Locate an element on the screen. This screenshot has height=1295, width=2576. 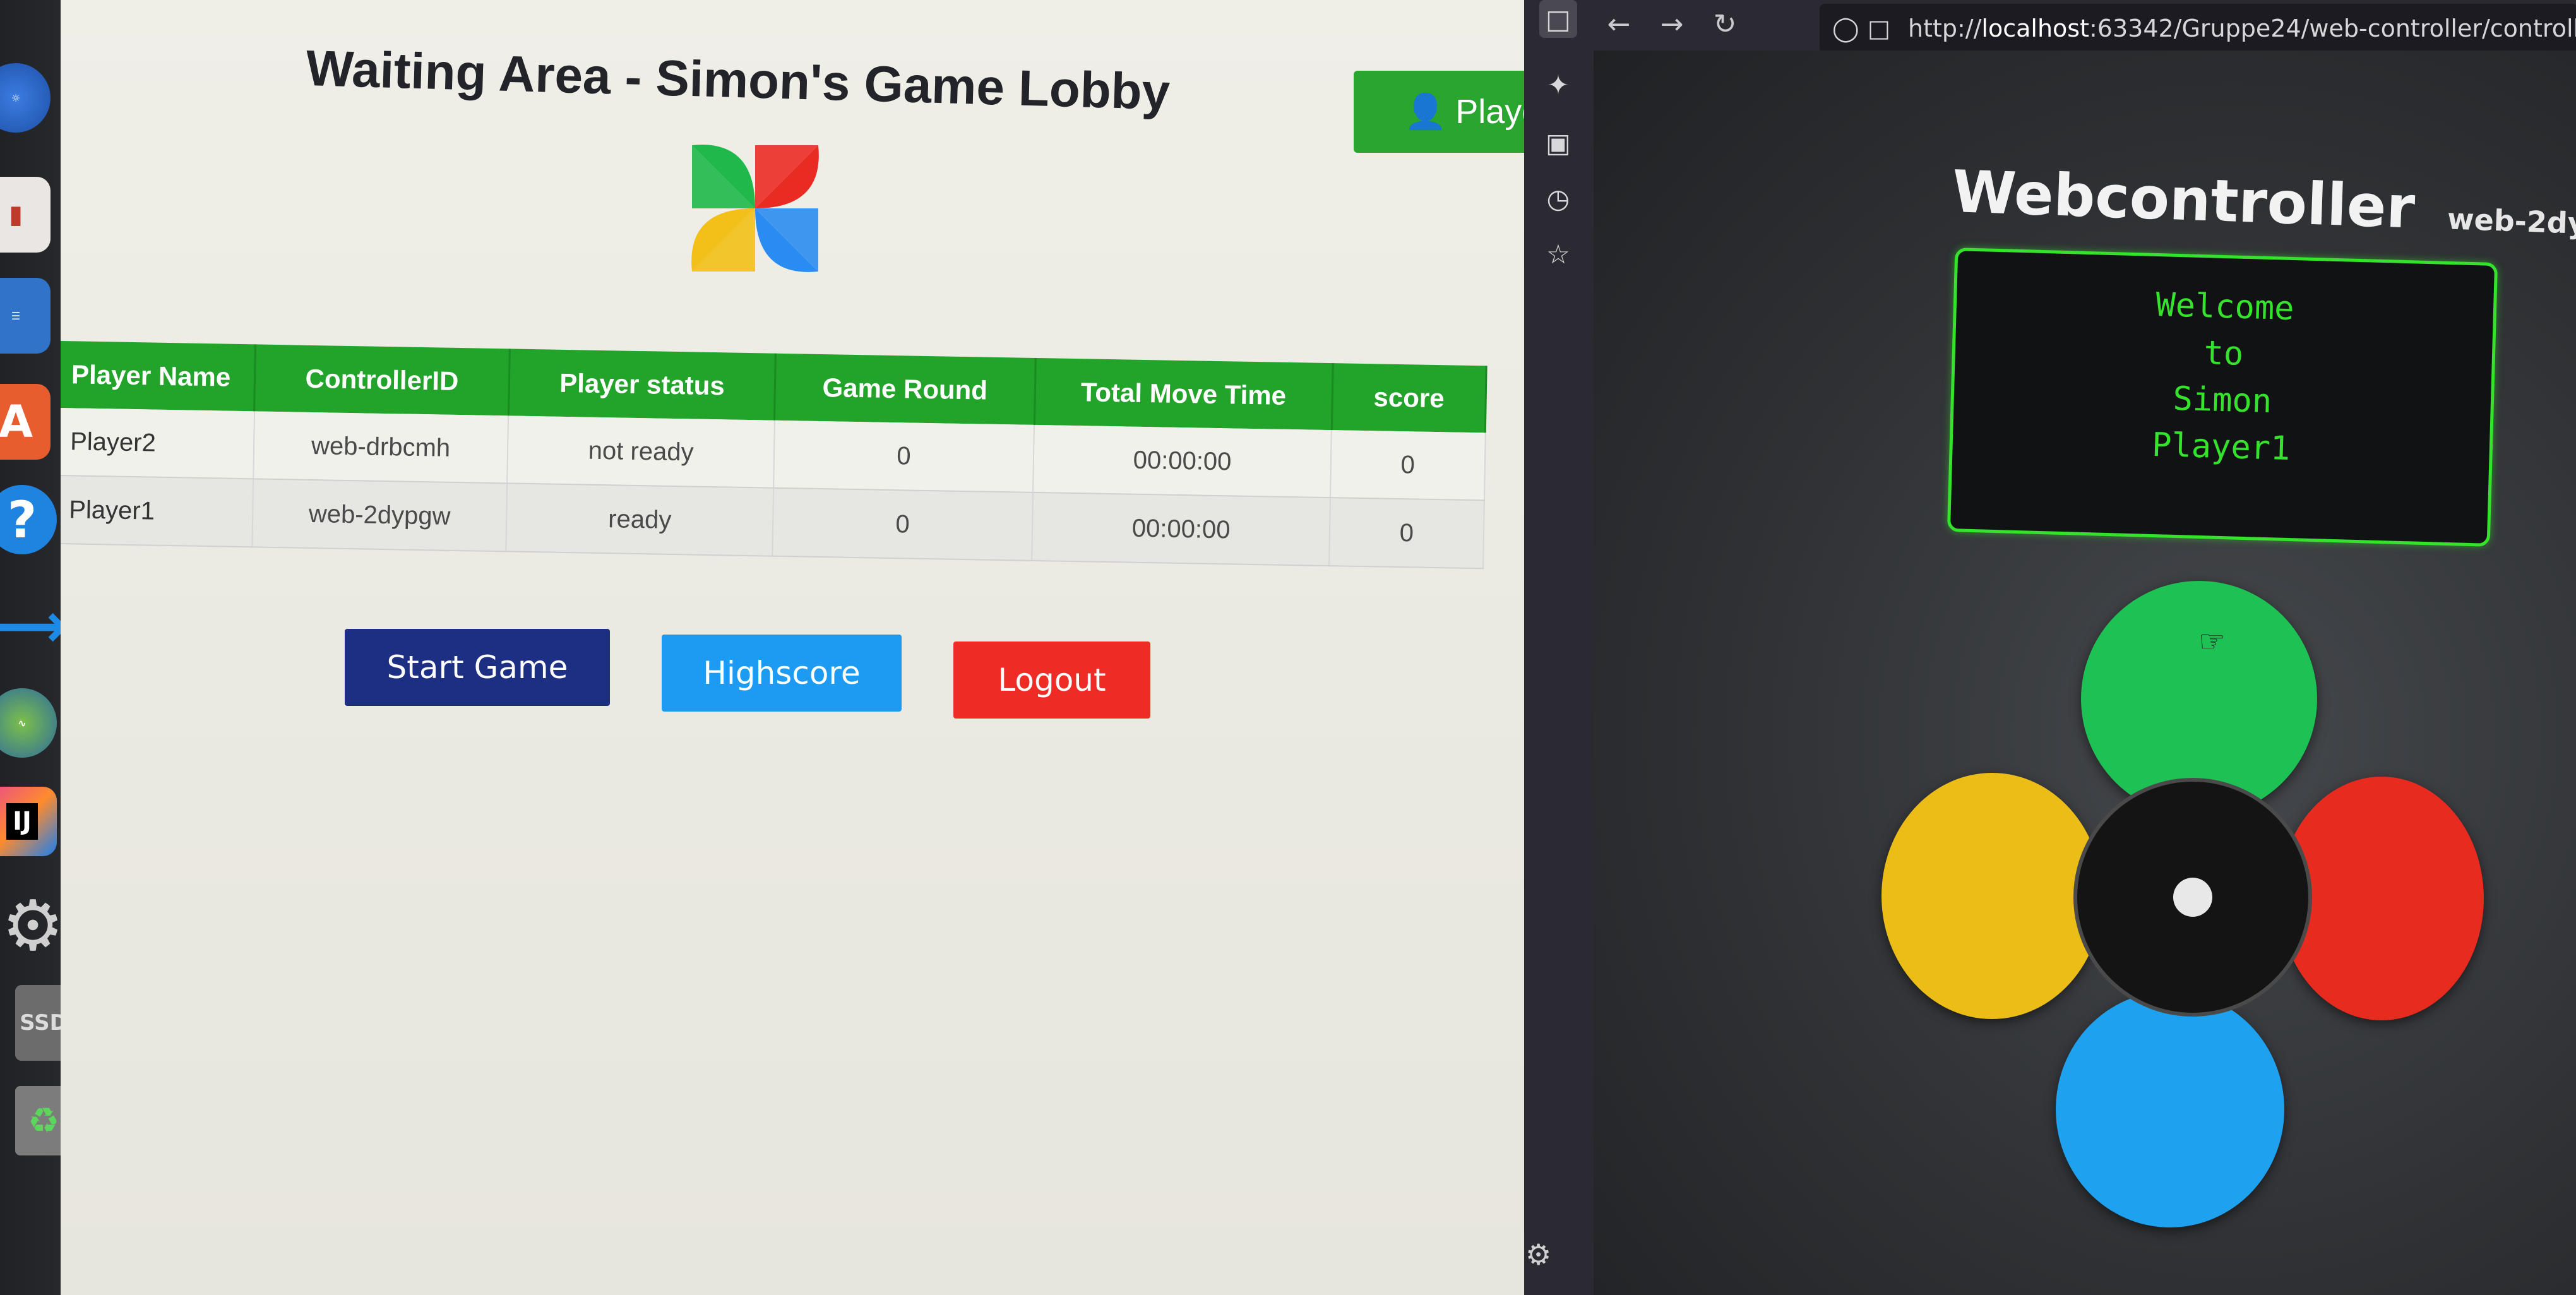
logout-button: Logout is located at coordinates (1051, 680).